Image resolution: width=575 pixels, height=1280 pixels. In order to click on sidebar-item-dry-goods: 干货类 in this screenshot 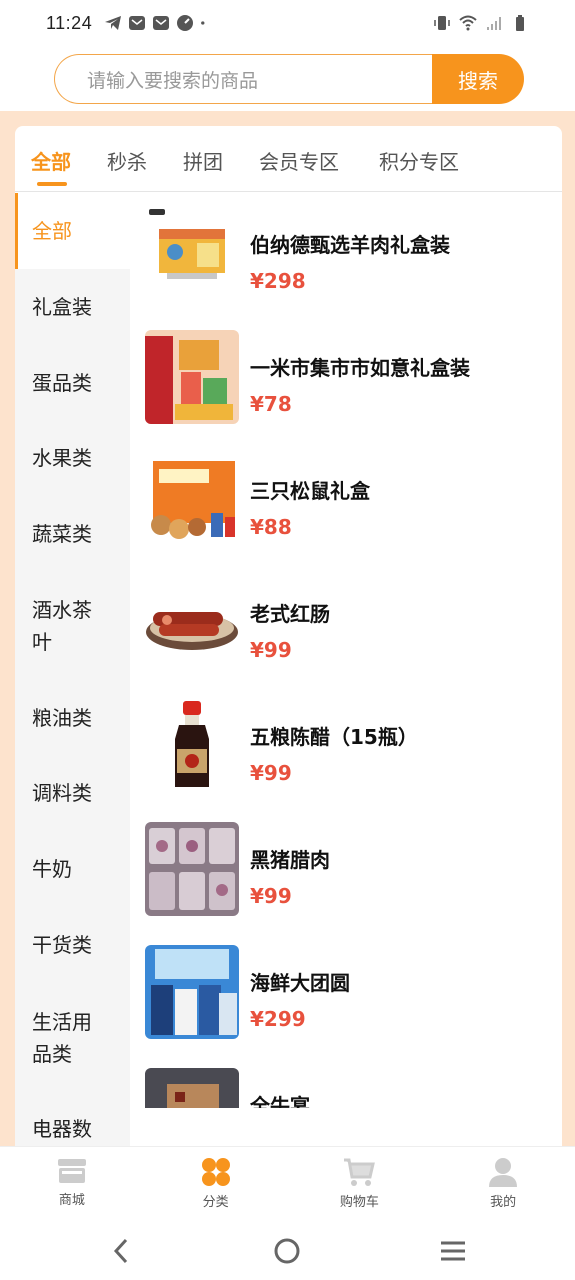, I will do `click(72, 945)`.